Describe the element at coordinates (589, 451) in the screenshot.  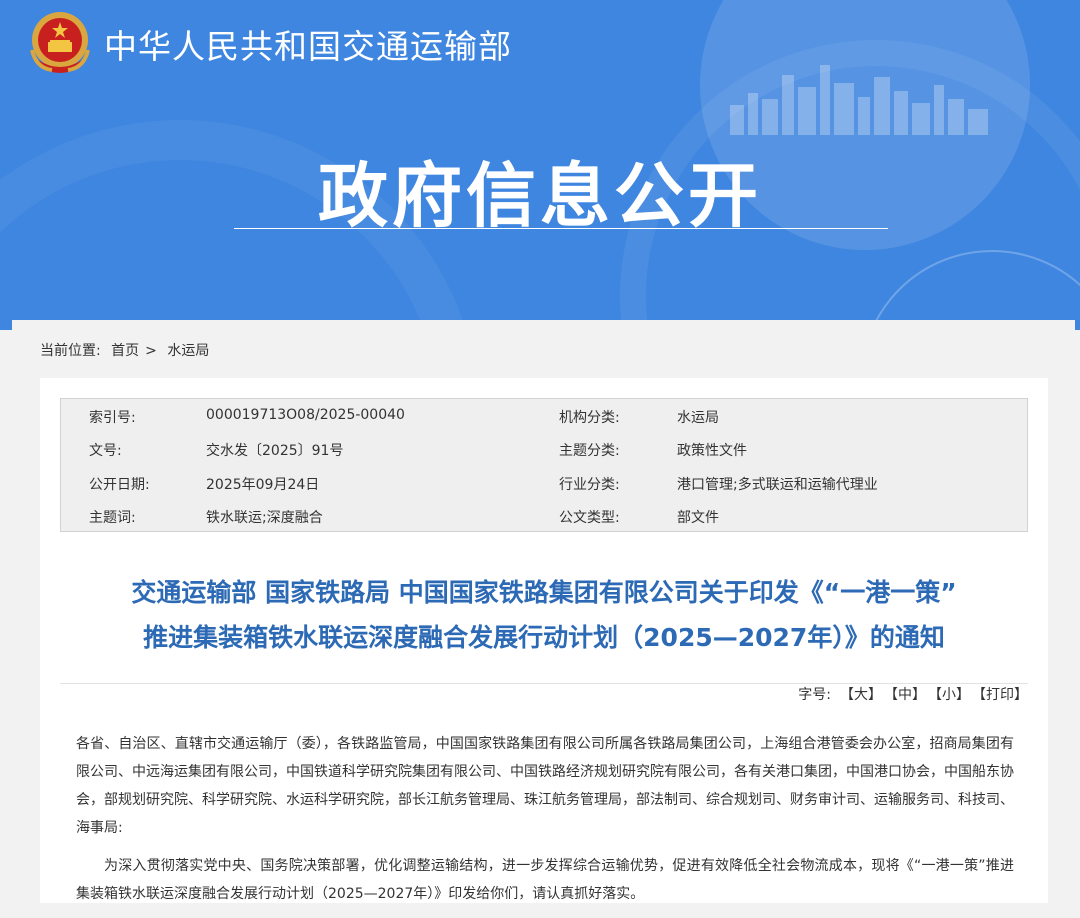
I see `topic-label: 主题分类:` at that location.